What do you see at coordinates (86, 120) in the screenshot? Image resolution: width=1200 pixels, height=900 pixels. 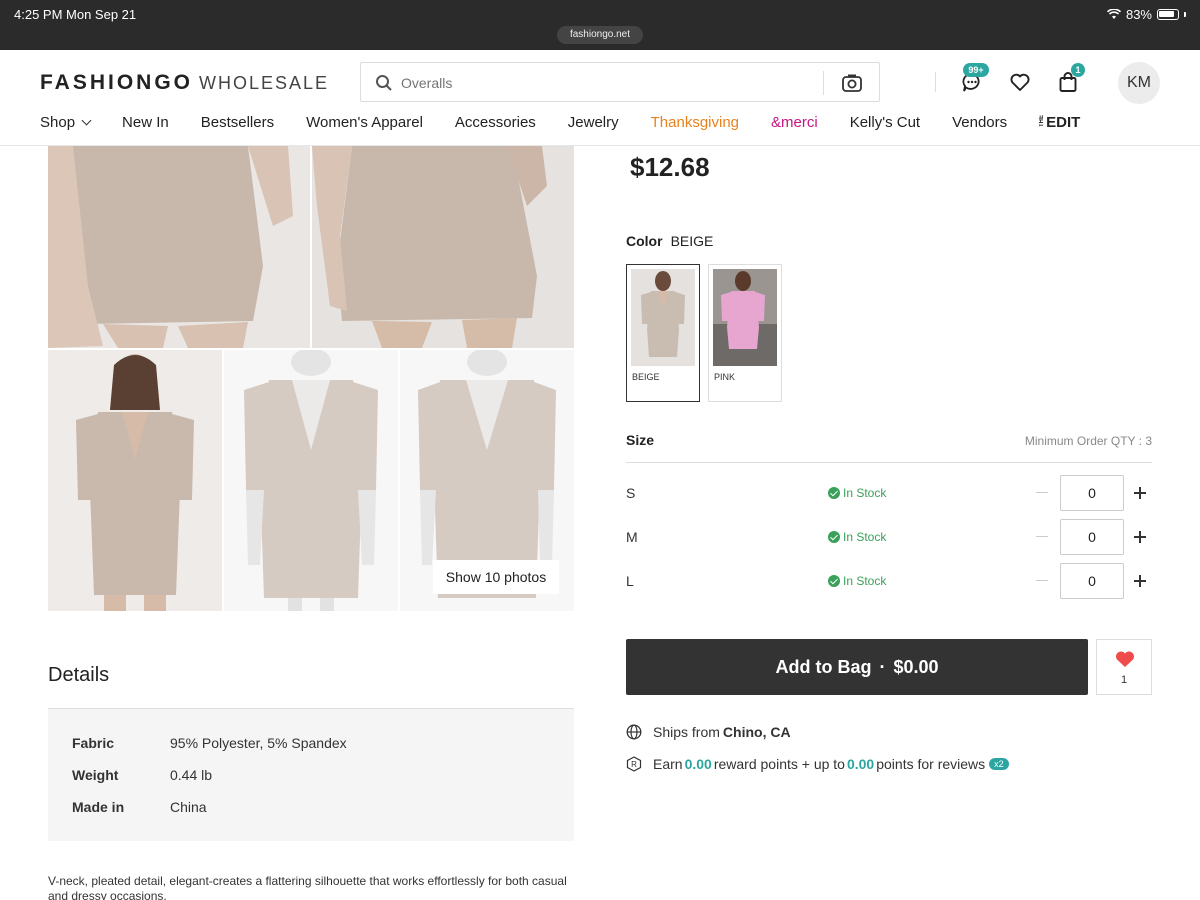 I see `chevron-down-icon` at bounding box center [86, 120].